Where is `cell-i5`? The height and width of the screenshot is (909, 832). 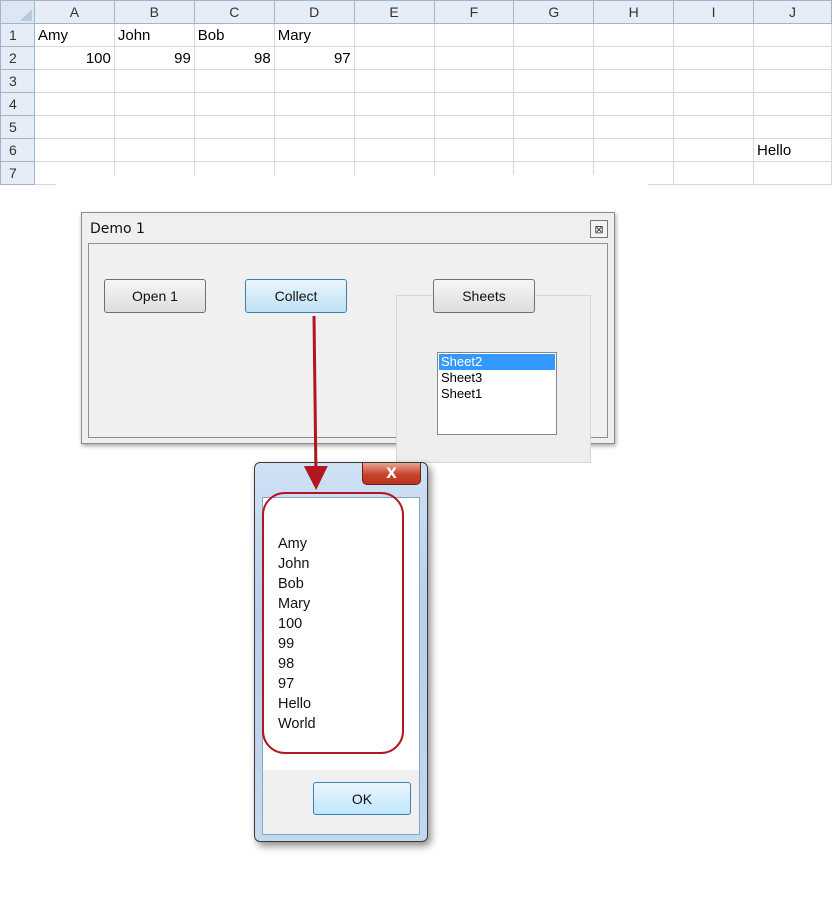
cell-i5 is located at coordinates (713, 127).